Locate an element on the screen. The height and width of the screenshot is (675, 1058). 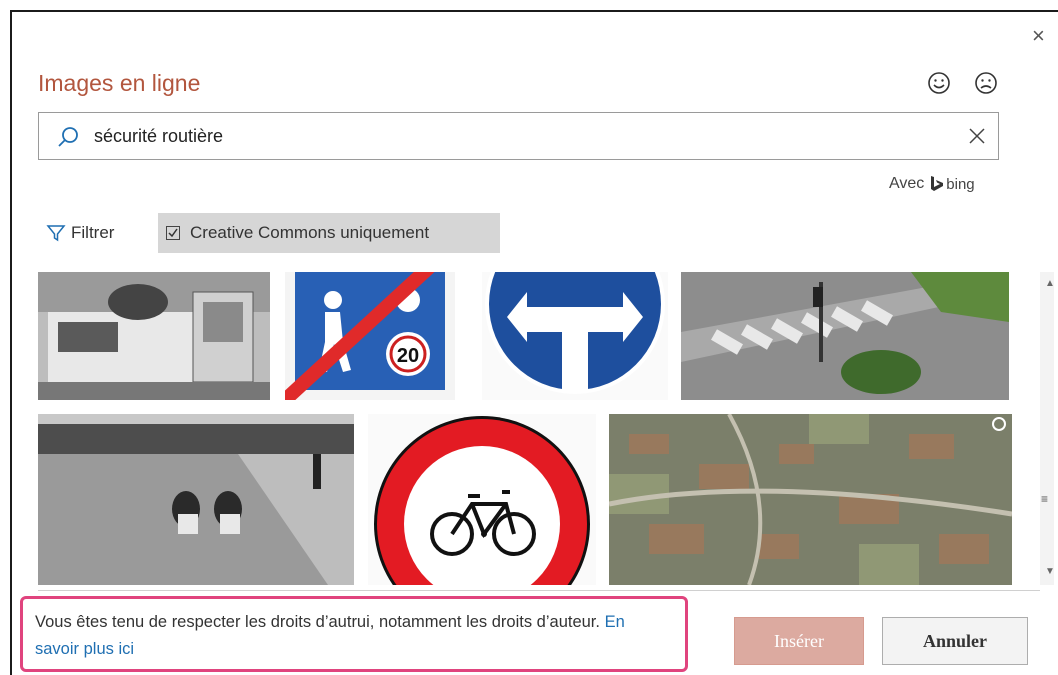
filter-button: Filtrer is located at coordinates (80, 233).